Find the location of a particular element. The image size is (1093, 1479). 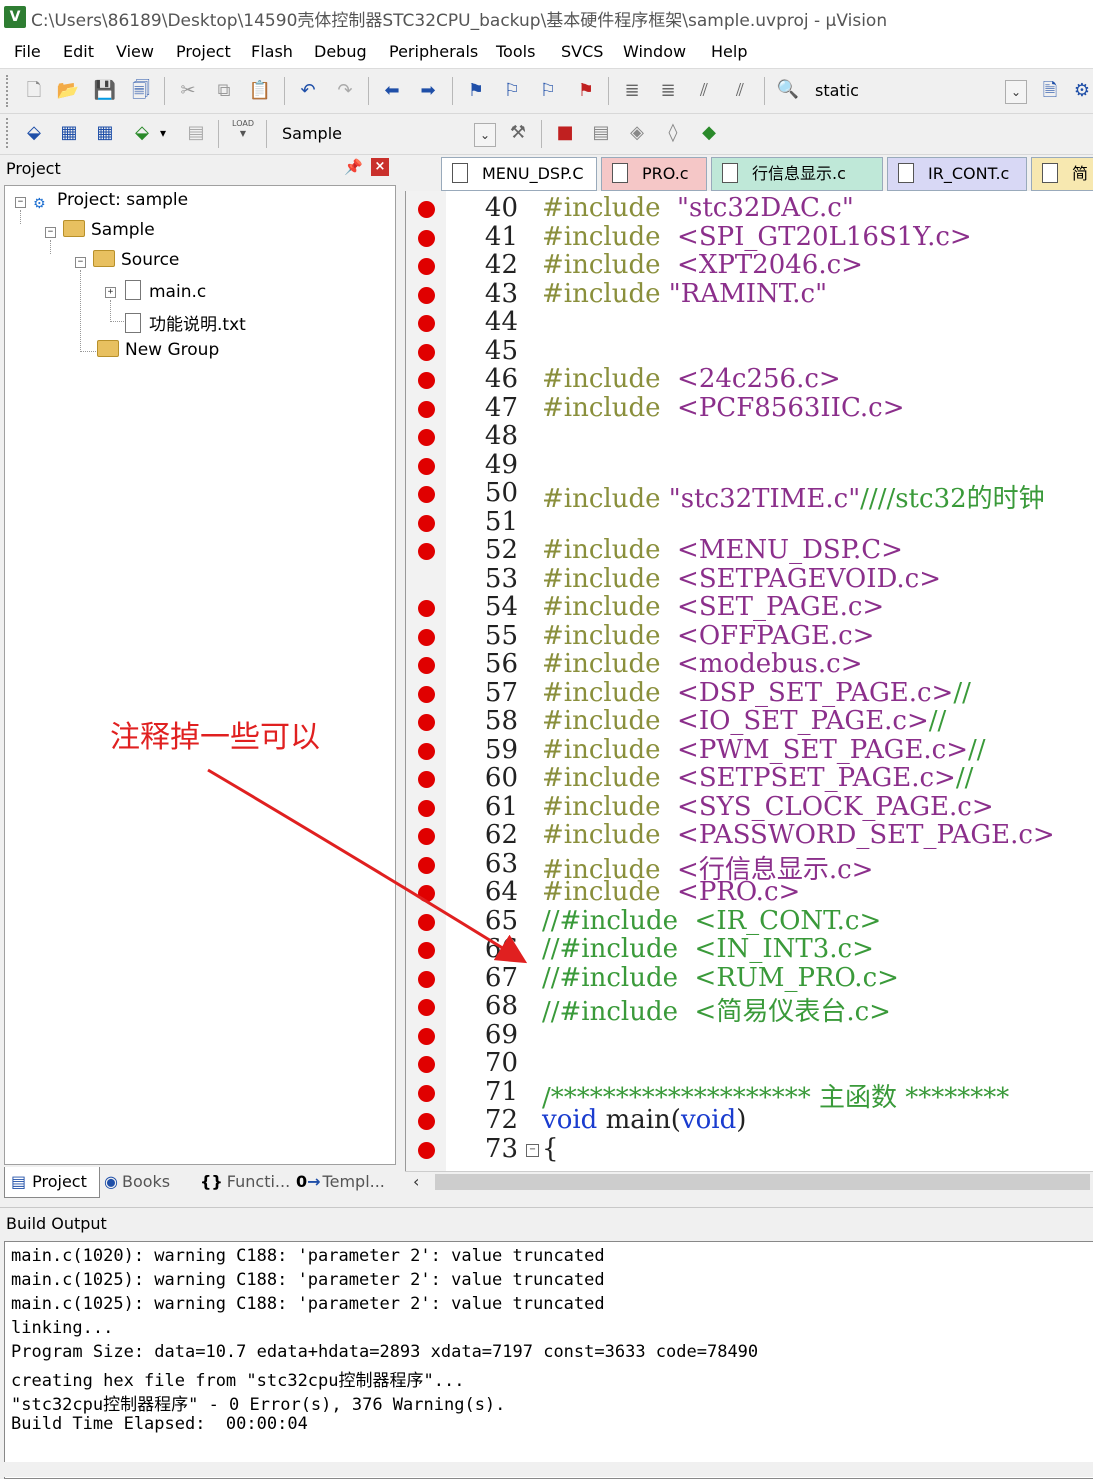

unindent-icon: ≣ is located at coordinates (668, 91).